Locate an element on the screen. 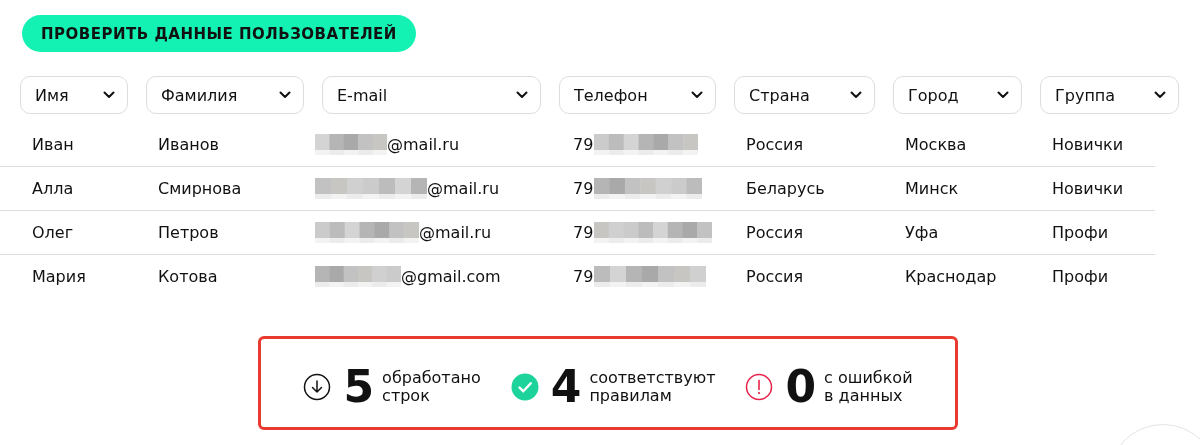 This screenshot has width=1200, height=445. column-filter-dropdown: Город is located at coordinates (957, 95).